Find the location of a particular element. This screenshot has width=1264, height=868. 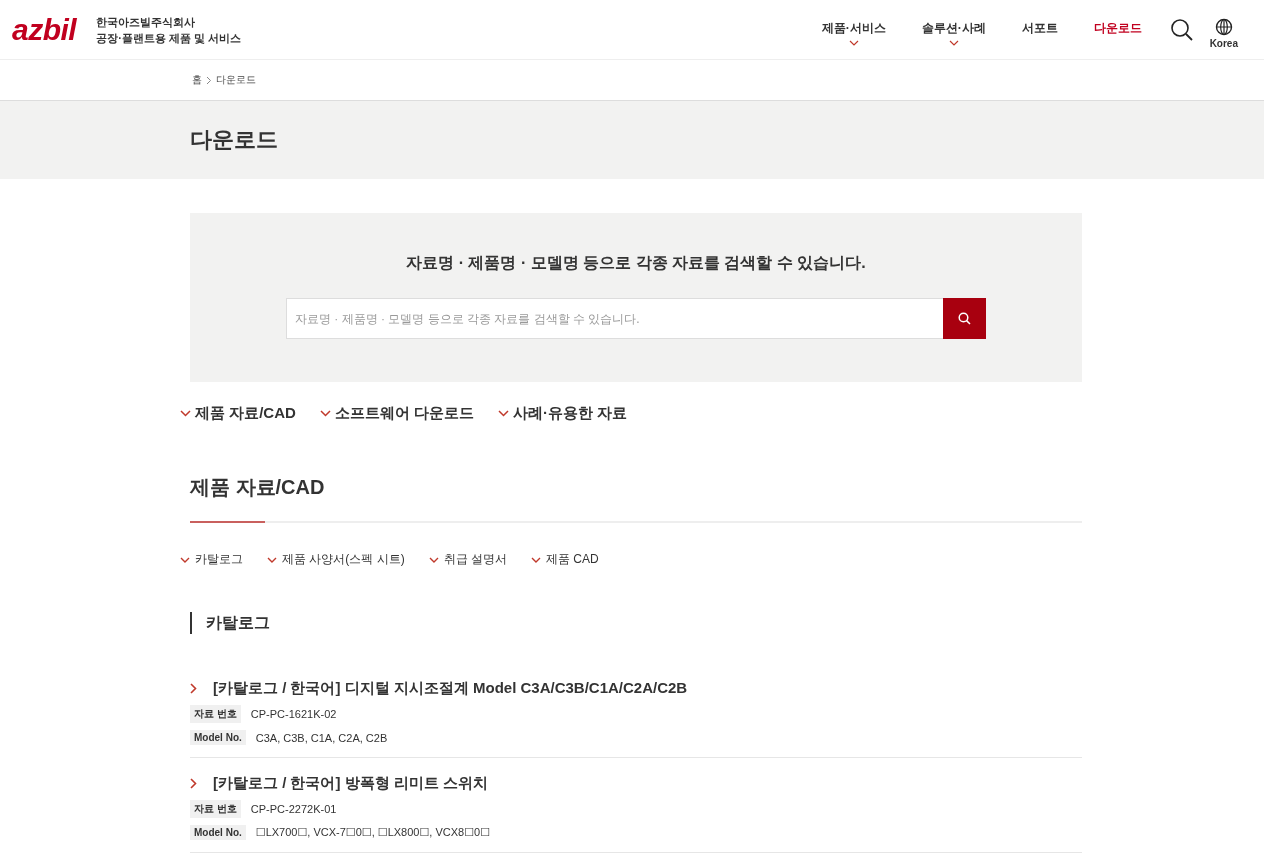

breadcrumb-link: 홈 is located at coordinates (197, 80).